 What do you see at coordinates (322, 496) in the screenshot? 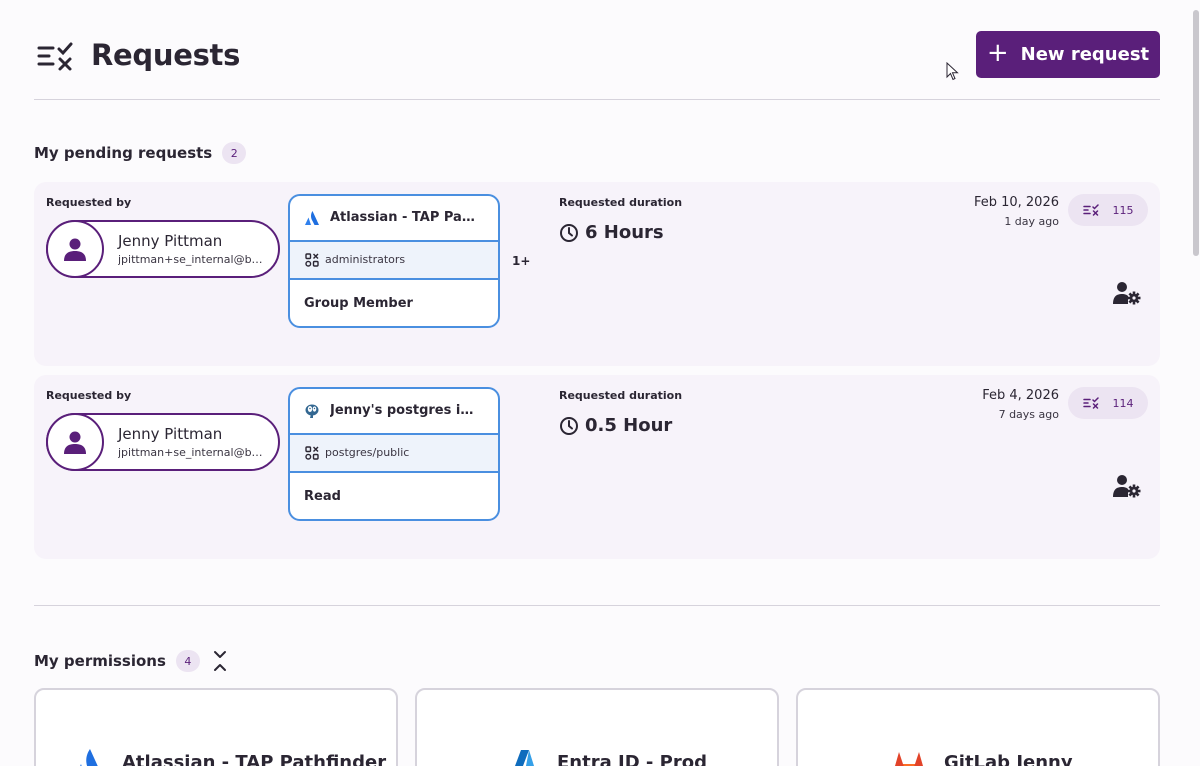
I see `role-name: Read` at bounding box center [322, 496].